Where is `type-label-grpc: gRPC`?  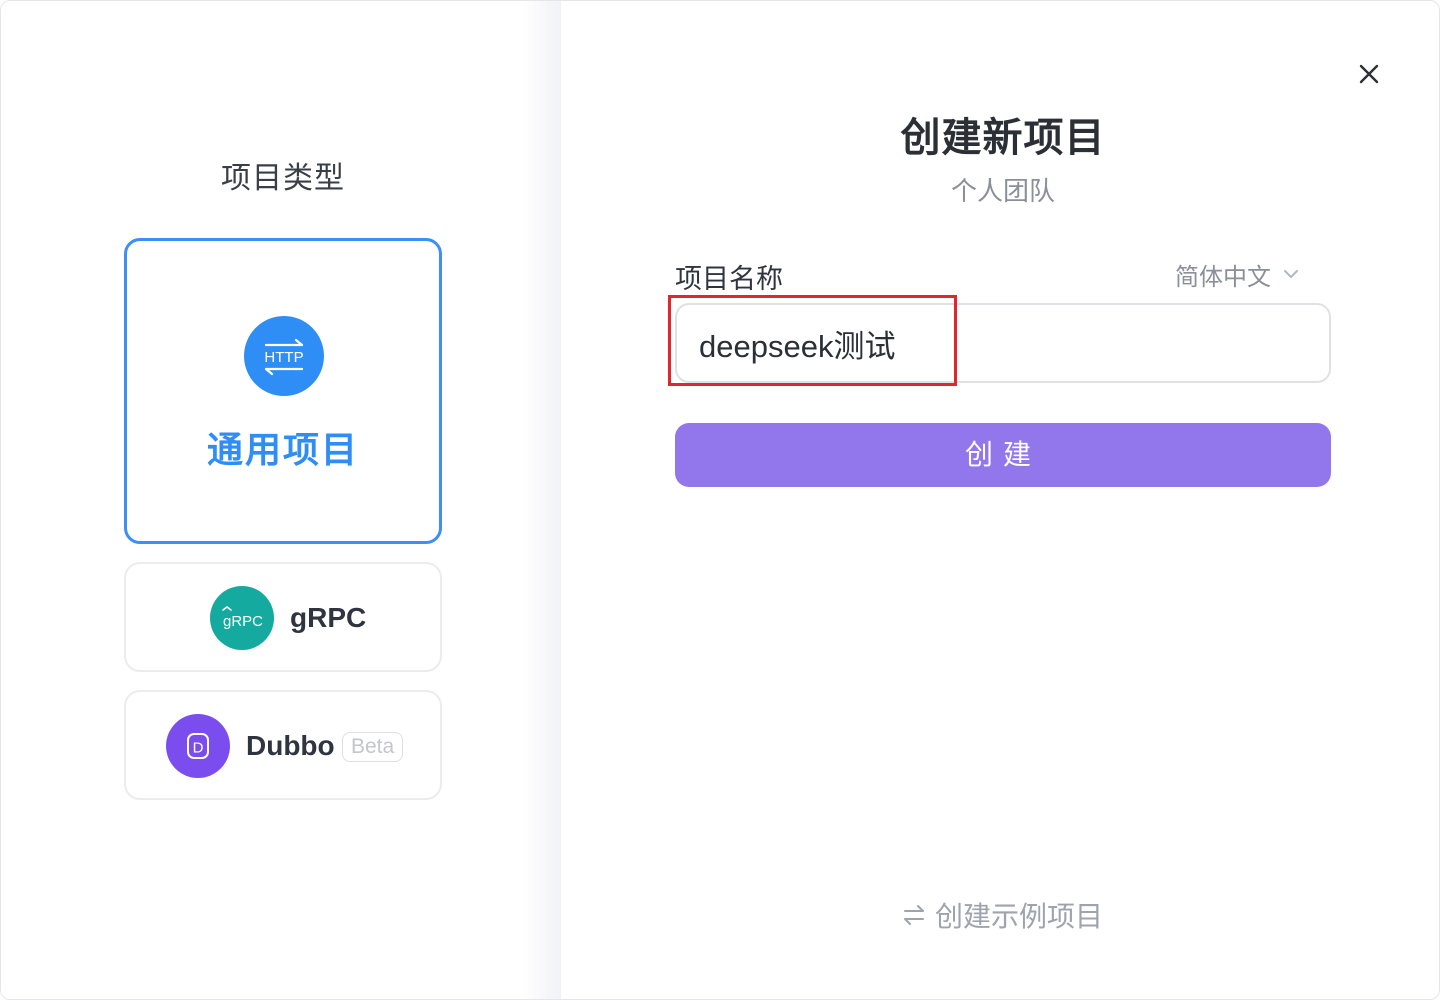
type-label-grpc: gRPC is located at coordinates (328, 617).